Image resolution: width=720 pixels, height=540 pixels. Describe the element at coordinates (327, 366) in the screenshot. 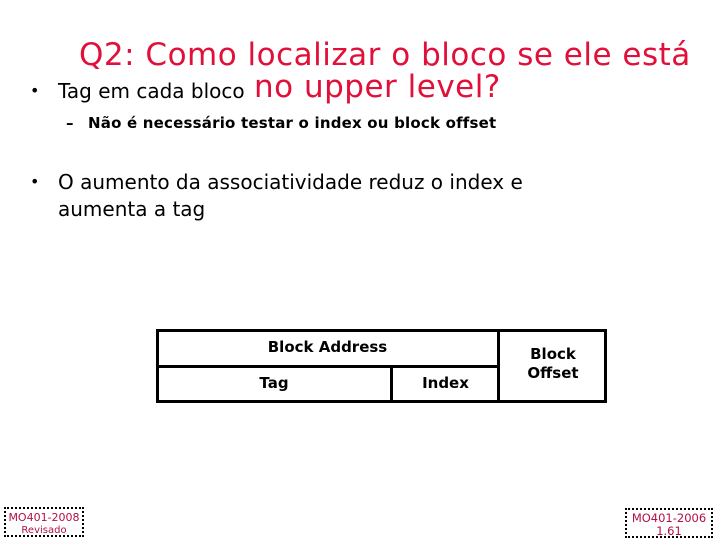

I see `diagram-divider` at that location.